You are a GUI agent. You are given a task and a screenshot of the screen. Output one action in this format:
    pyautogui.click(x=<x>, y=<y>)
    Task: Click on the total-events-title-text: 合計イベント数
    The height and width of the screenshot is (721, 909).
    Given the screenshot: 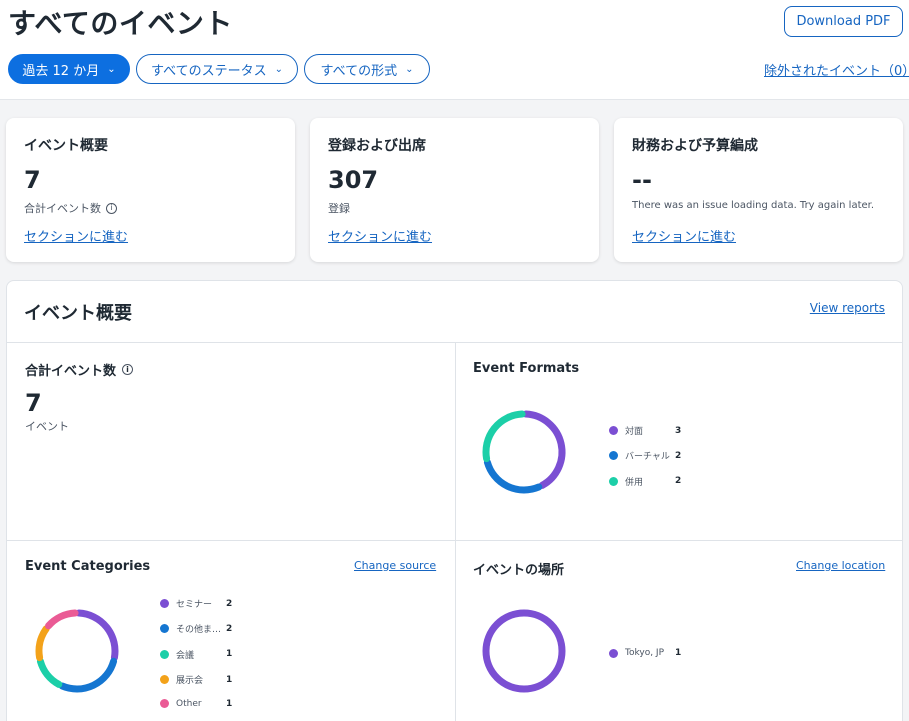 What is the action you would take?
    pyautogui.click(x=71, y=371)
    